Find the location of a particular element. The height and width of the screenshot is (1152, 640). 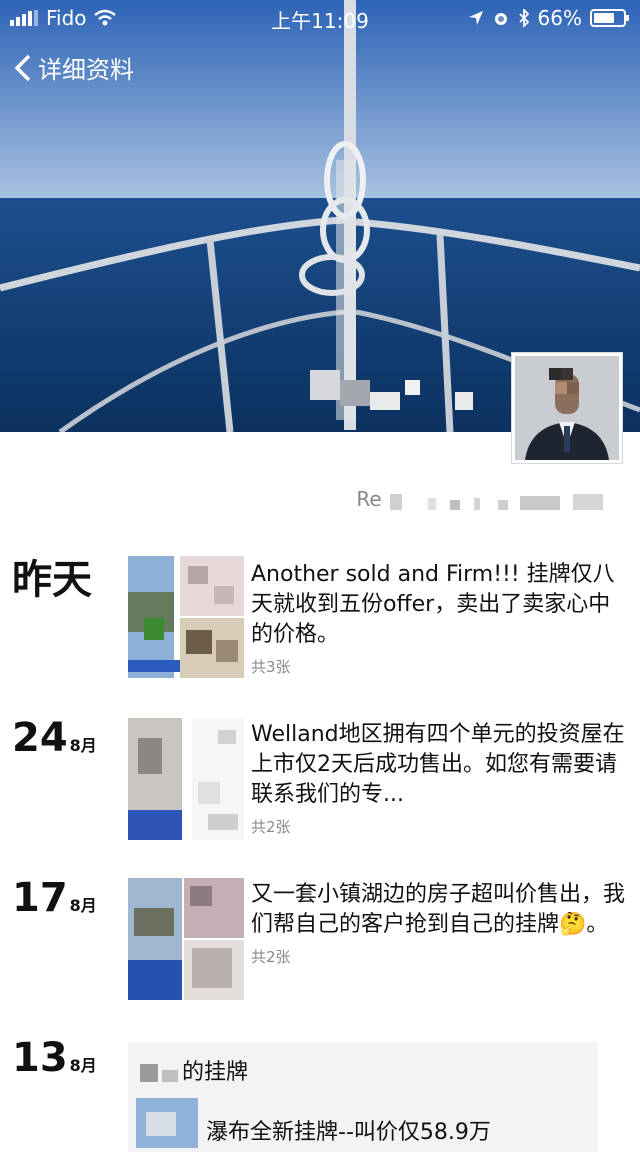

post-day: 17 is located at coordinates (40, 898).